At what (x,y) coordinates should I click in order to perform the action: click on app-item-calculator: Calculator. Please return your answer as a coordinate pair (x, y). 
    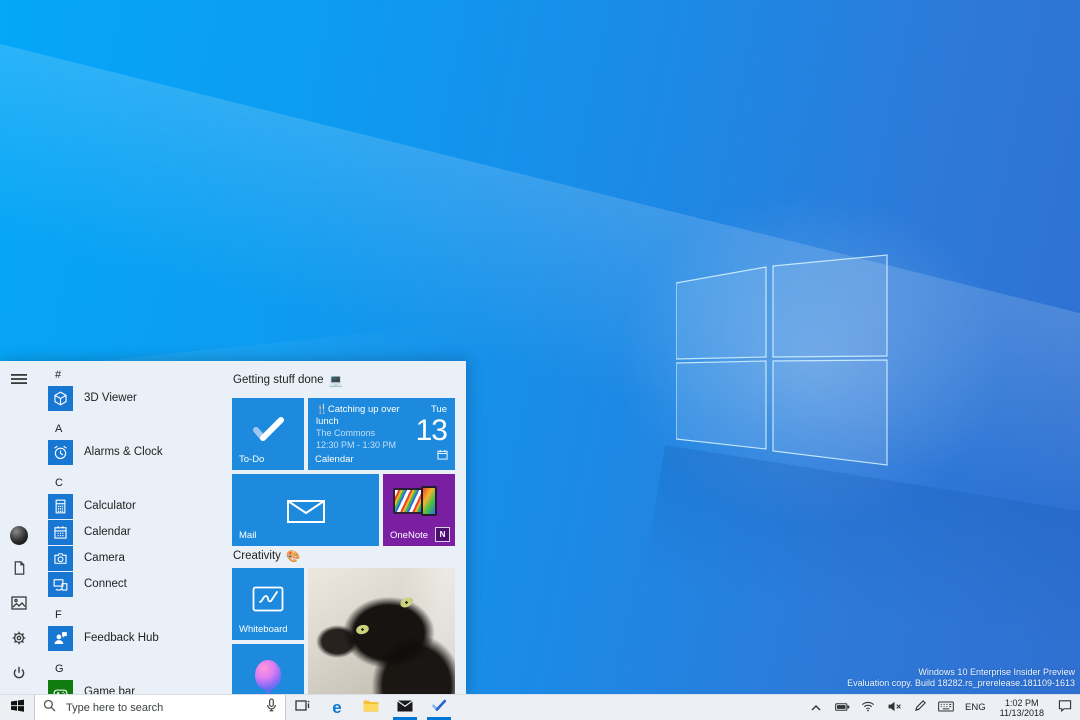
    Looking at the image, I should click on (138, 506).